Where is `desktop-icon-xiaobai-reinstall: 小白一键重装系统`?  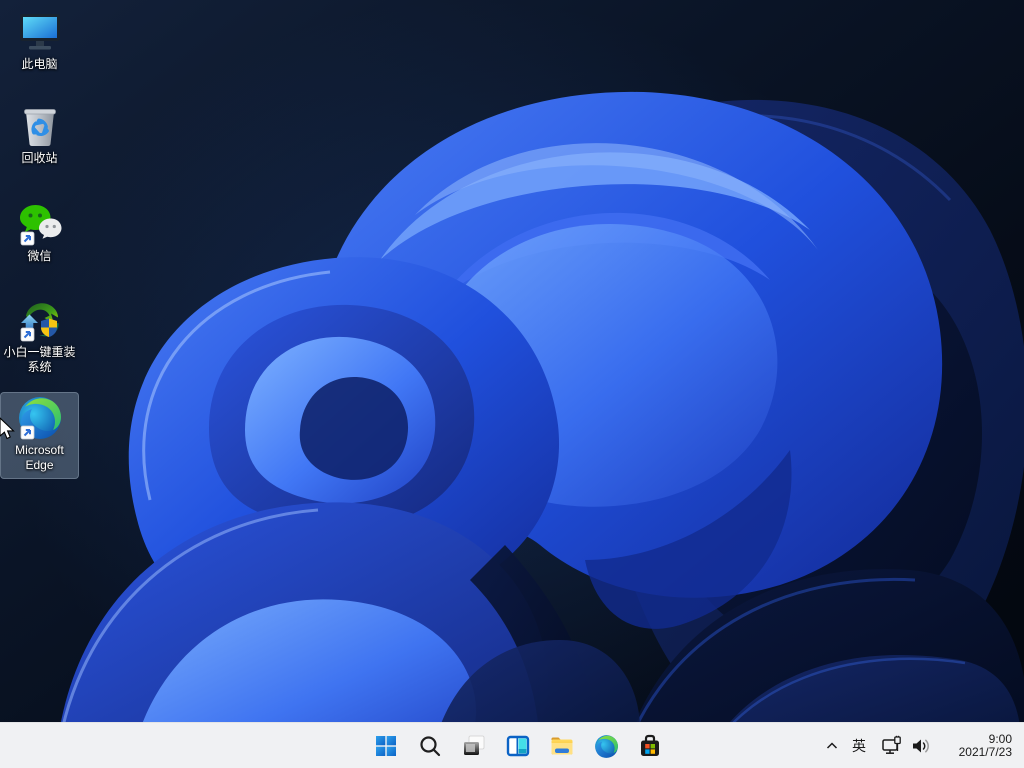
desktop-icon-xiaobai-reinstall: 小白一键重装系统 is located at coordinates (39, 334).